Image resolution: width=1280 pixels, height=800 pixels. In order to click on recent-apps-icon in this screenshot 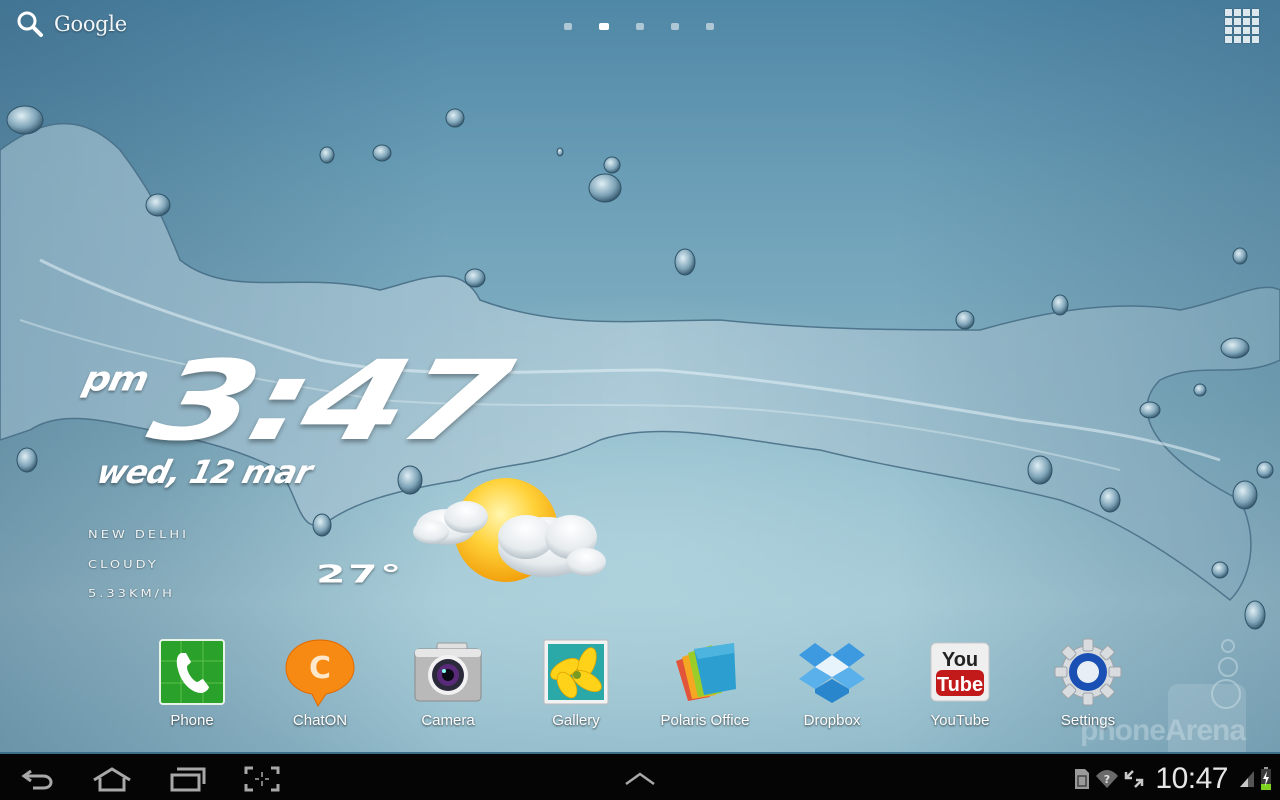, I will do `click(188, 779)`.